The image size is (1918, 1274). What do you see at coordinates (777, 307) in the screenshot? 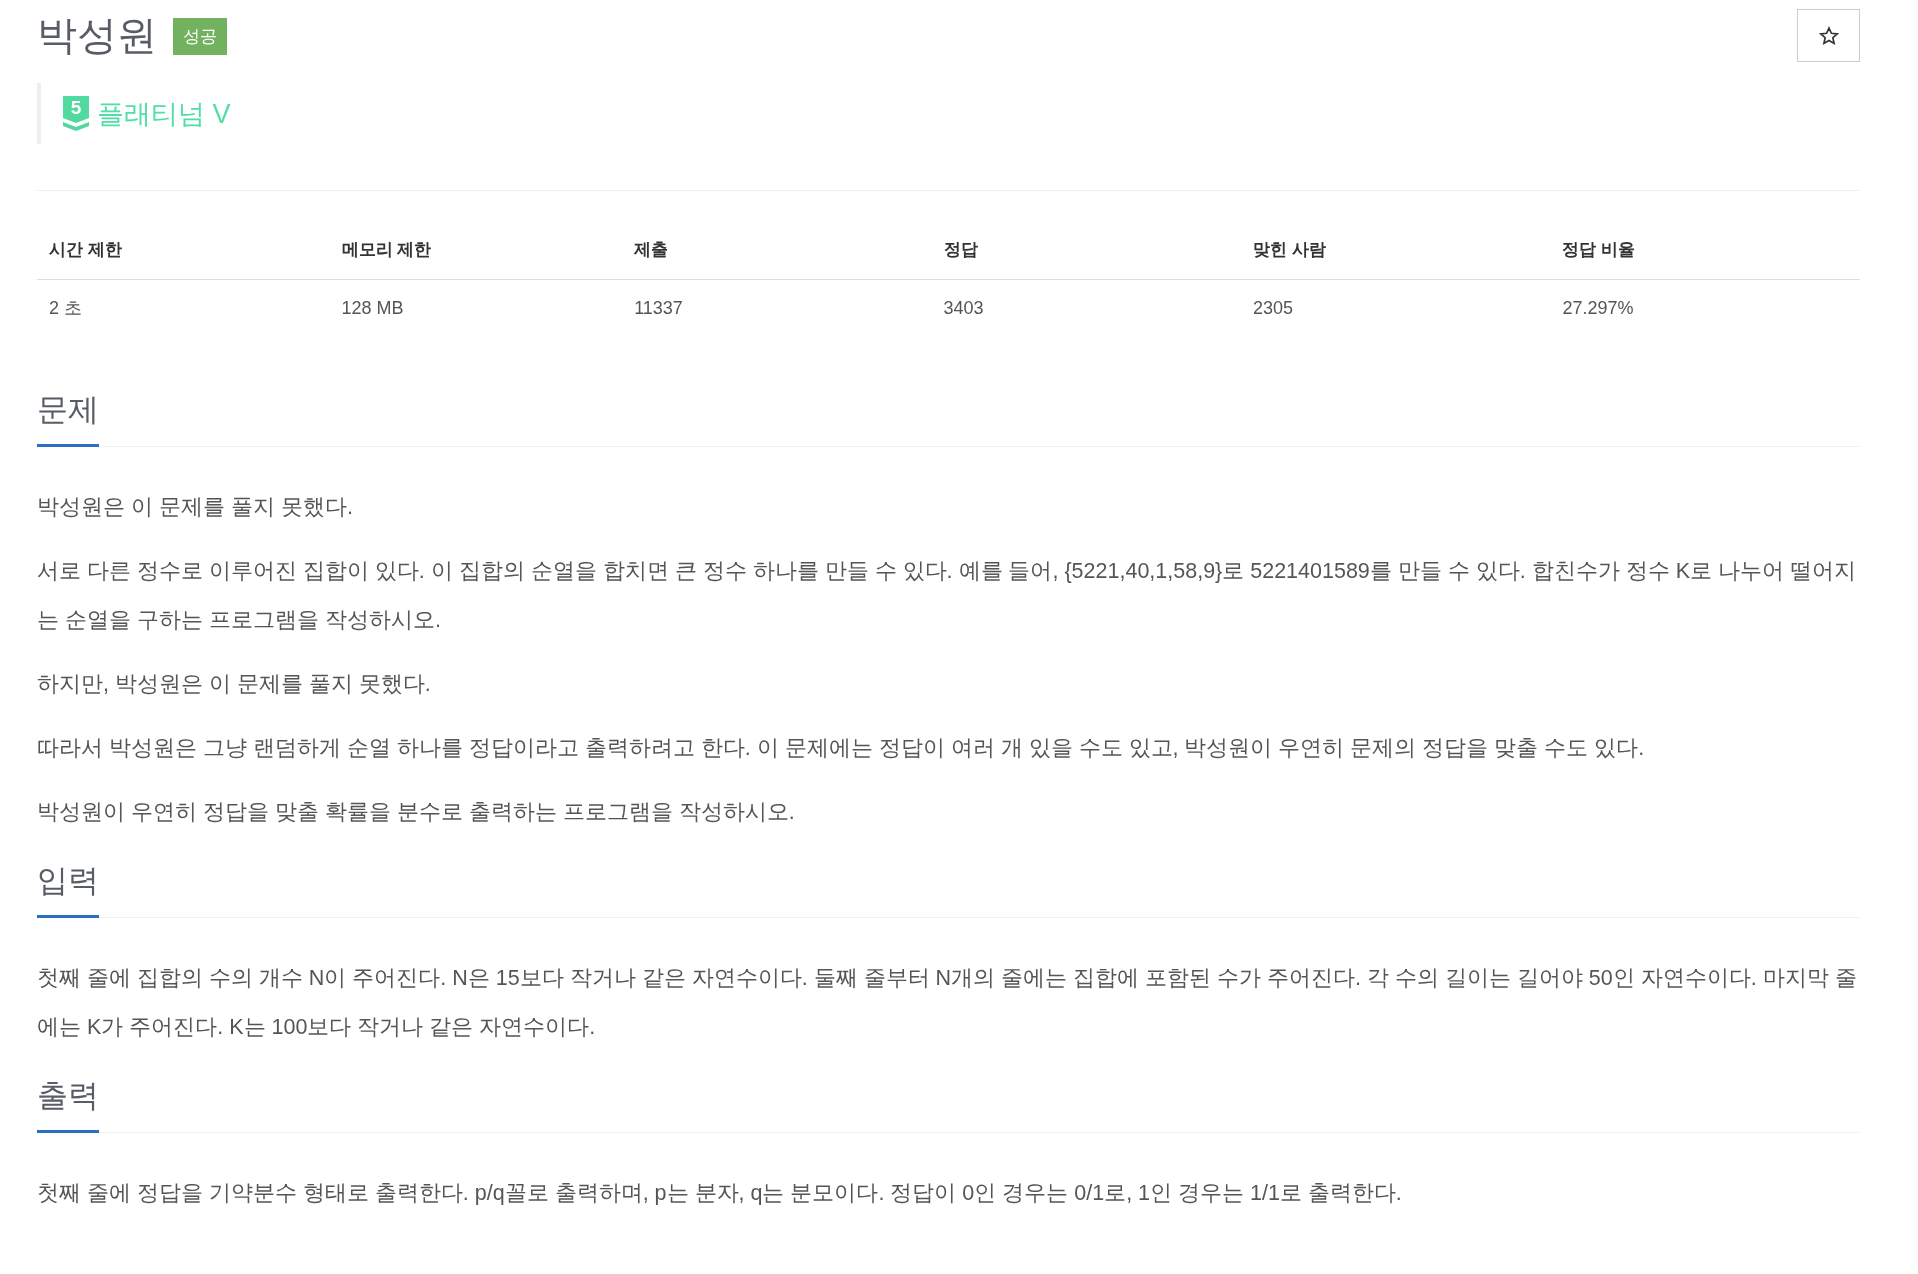
I see `table-cell: 11337` at bounding box center [777, 307].